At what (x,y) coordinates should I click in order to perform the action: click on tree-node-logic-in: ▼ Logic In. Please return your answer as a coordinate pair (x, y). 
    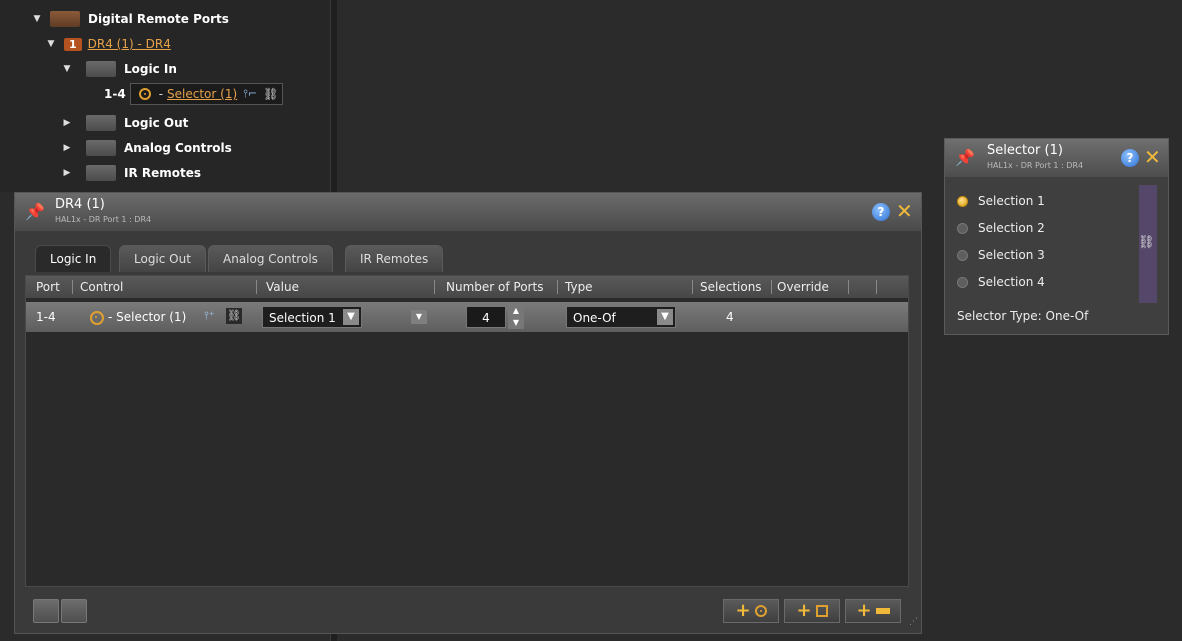
    Looking at the image, I should click on (118, 69).